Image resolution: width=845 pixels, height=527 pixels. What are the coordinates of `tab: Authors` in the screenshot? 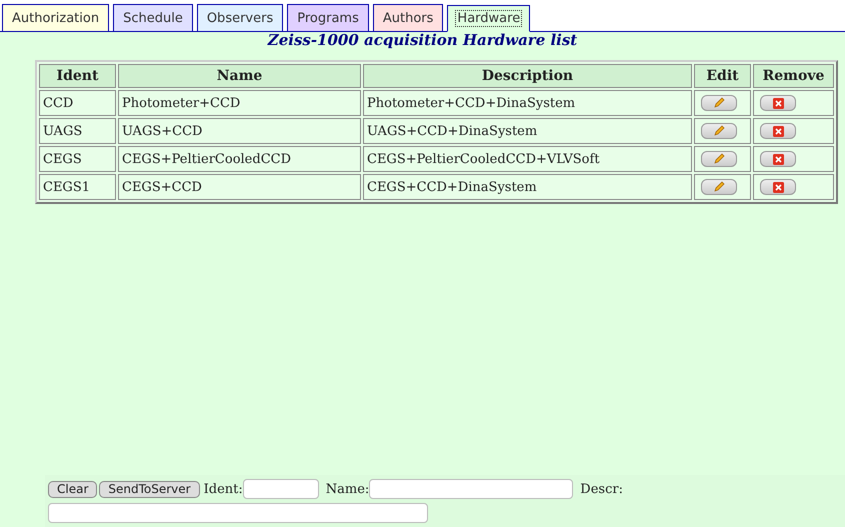 It's located at (408, 17).